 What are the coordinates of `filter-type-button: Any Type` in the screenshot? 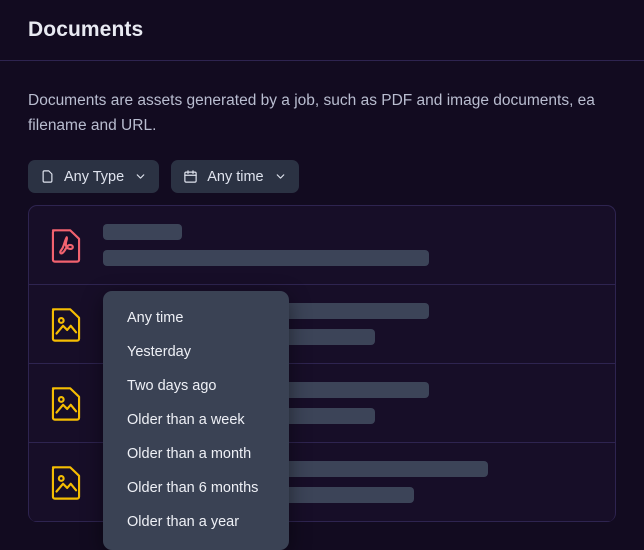 It's located at (94, 176).